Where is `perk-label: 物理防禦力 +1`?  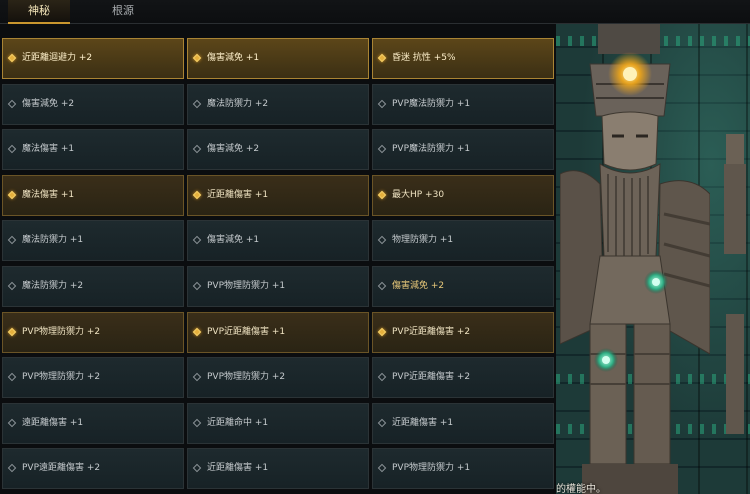 perk-label: 物理防禦力 +1 is located at coordinates (423, 240).